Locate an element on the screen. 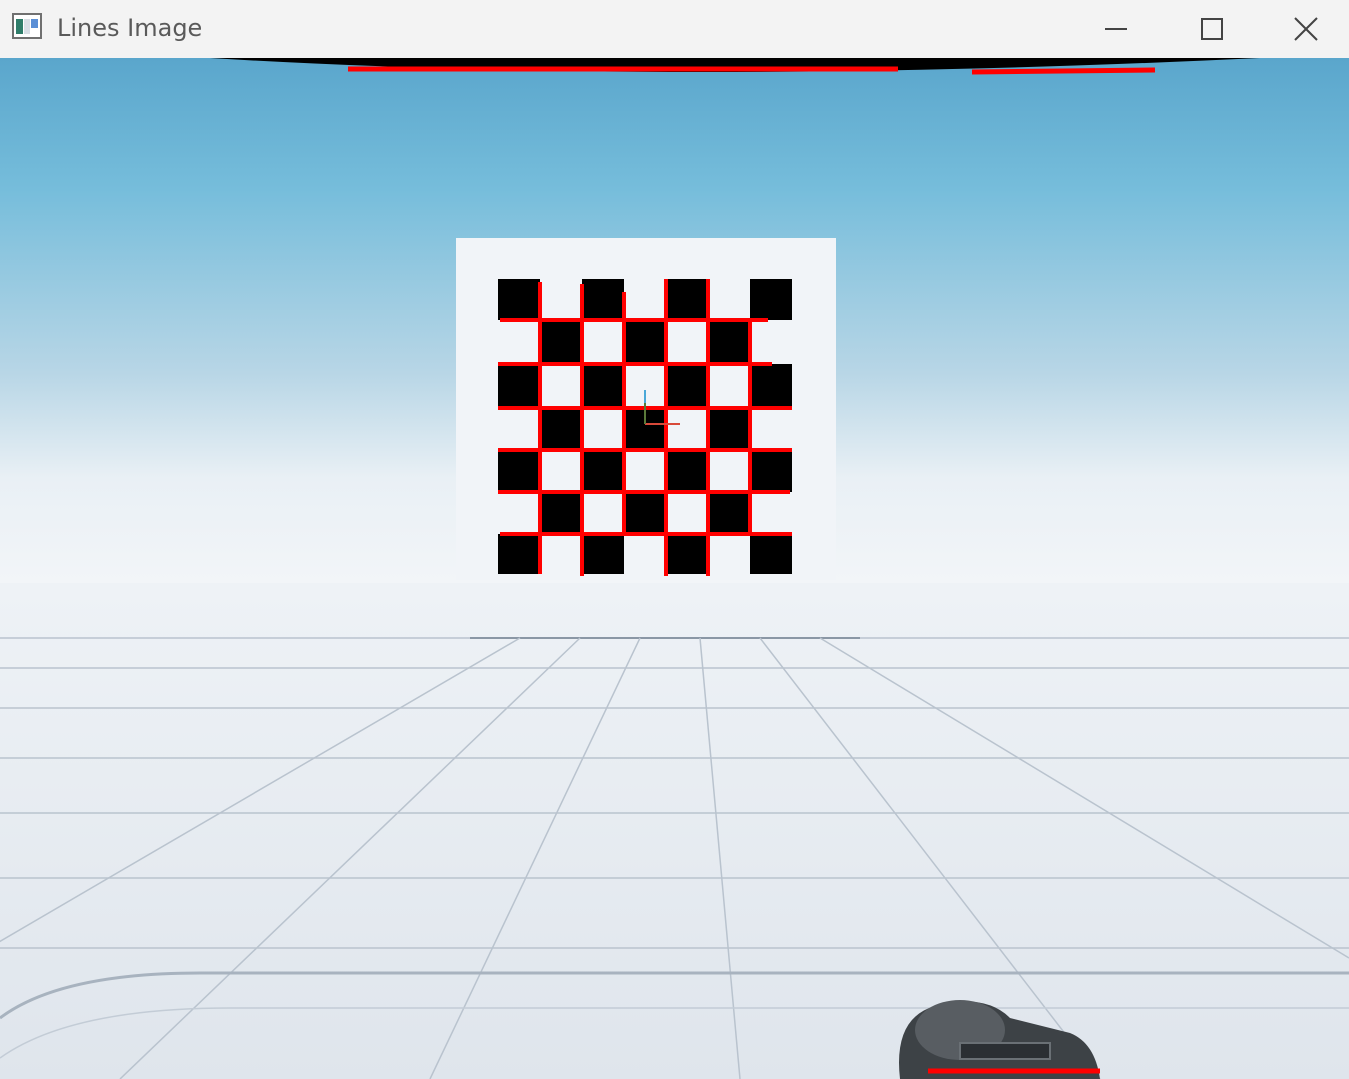  close-icon is located at coordinates (1305, 29).